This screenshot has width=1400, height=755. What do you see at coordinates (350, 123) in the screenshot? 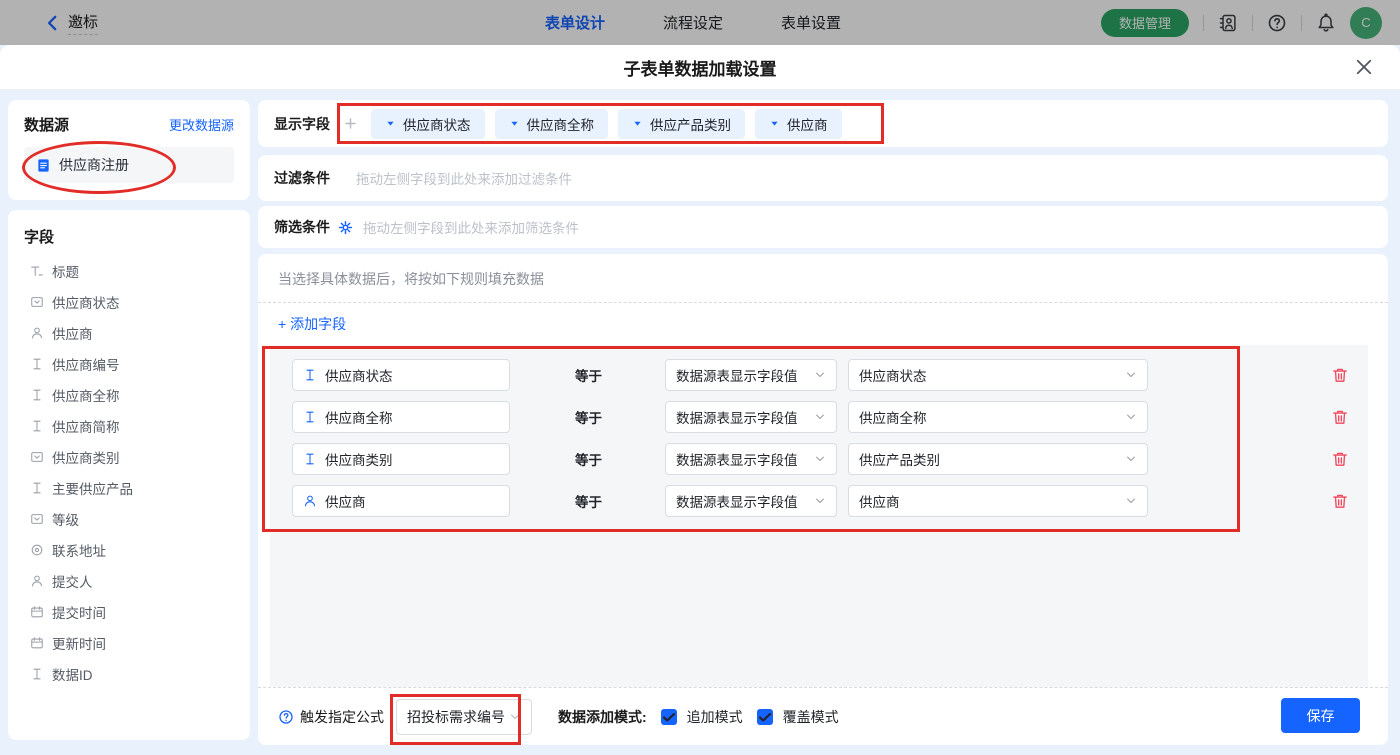
I see `add-display-field-icon` at bounding box center [350, 123].